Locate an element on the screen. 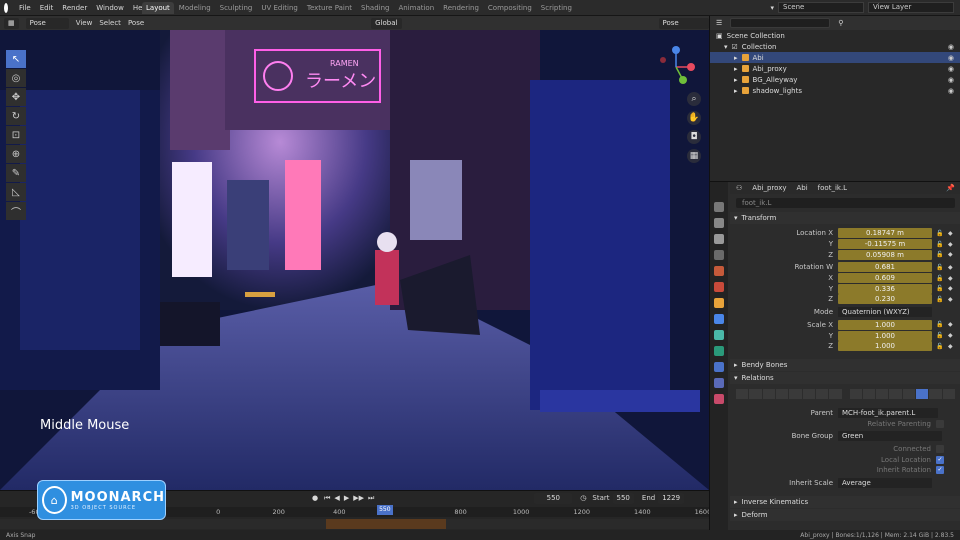 The image size is (960, 540). orientation-dropdown: Global is located at coordinates (386, 23).